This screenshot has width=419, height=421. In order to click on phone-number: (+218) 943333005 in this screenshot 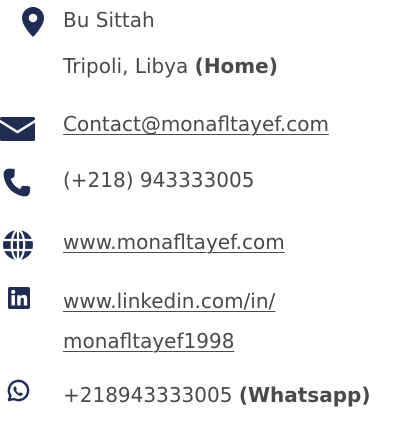, I will do `click(159, 180)`.